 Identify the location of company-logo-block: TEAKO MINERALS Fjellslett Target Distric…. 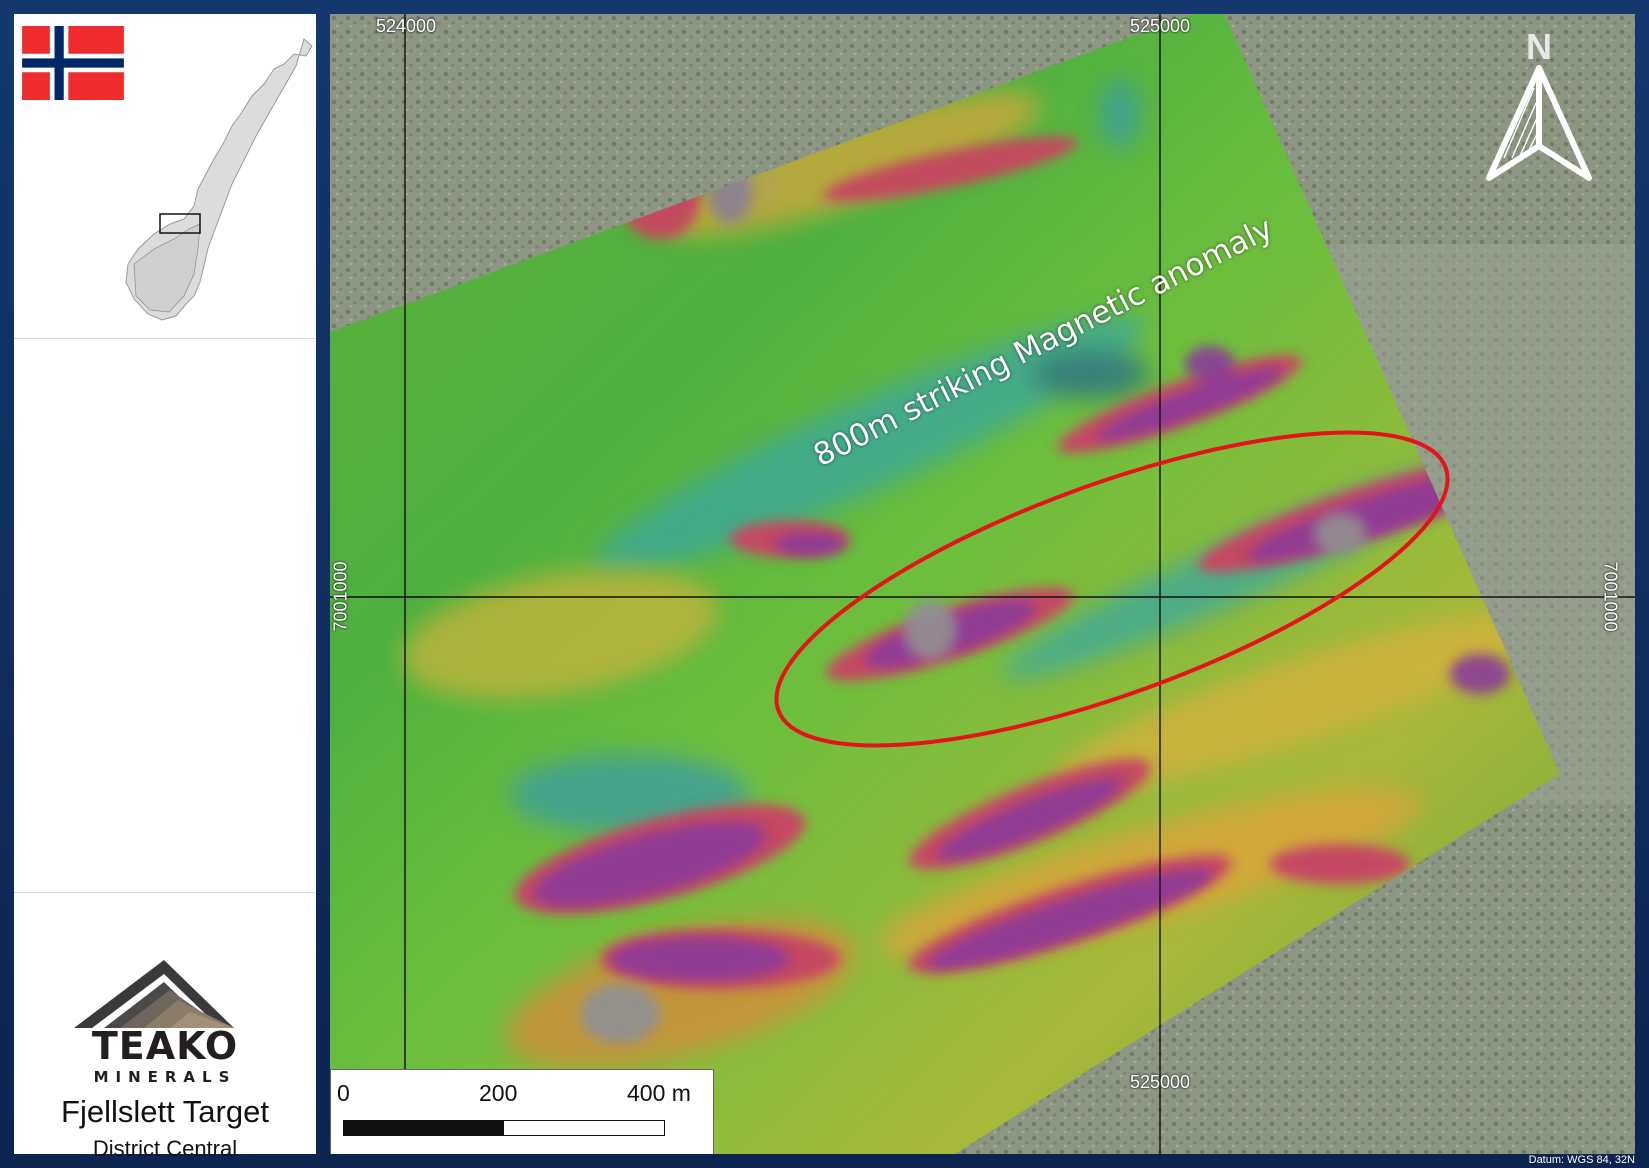
(165, 1047).